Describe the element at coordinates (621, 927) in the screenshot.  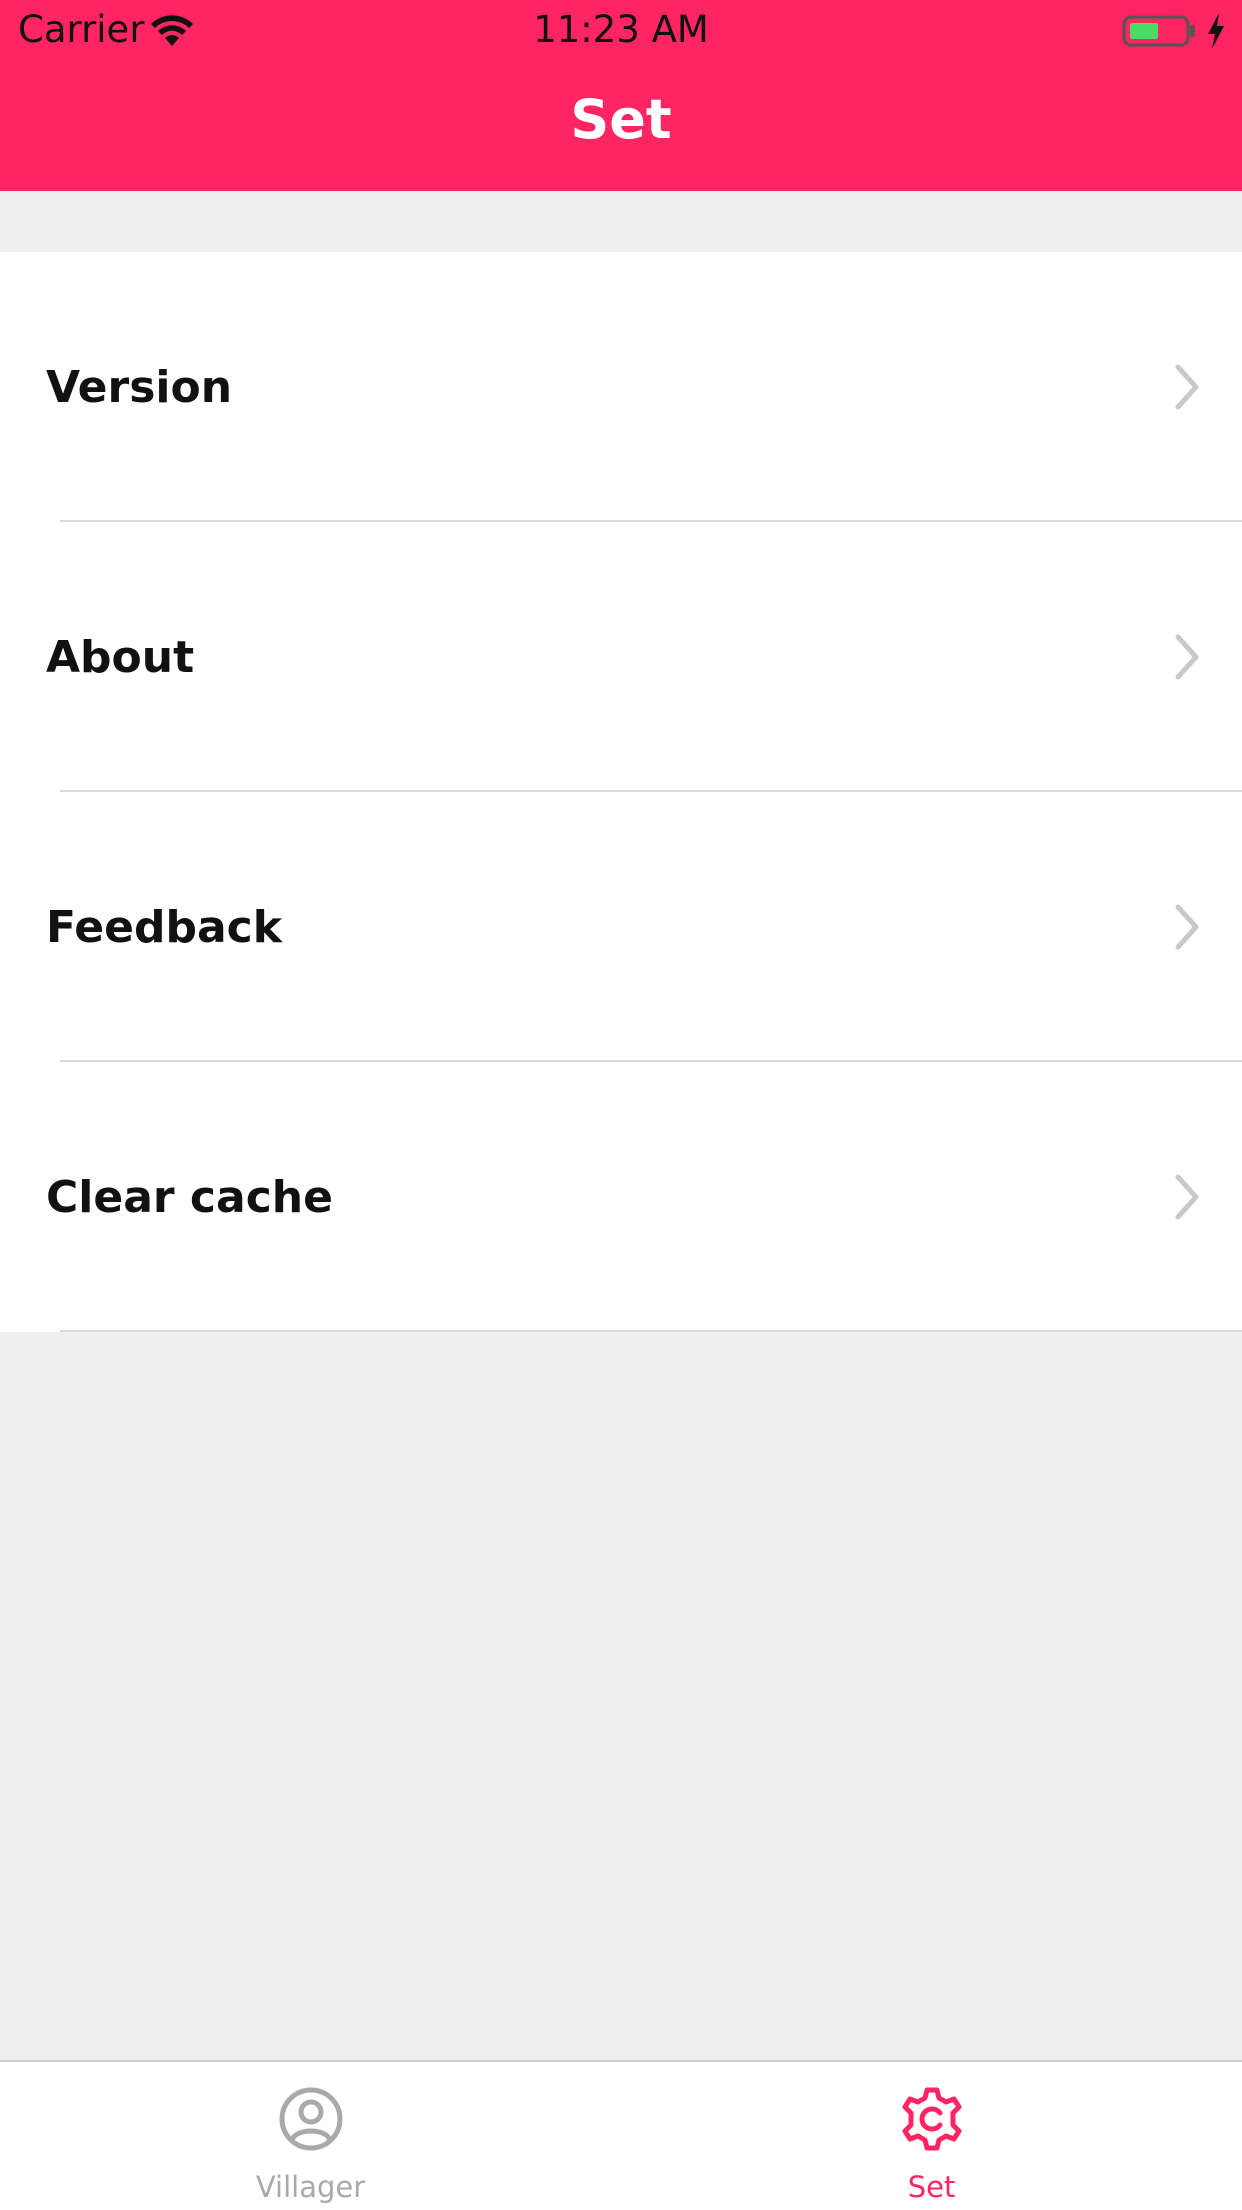
I see `settings-row-feedback: Feedback` at that location.